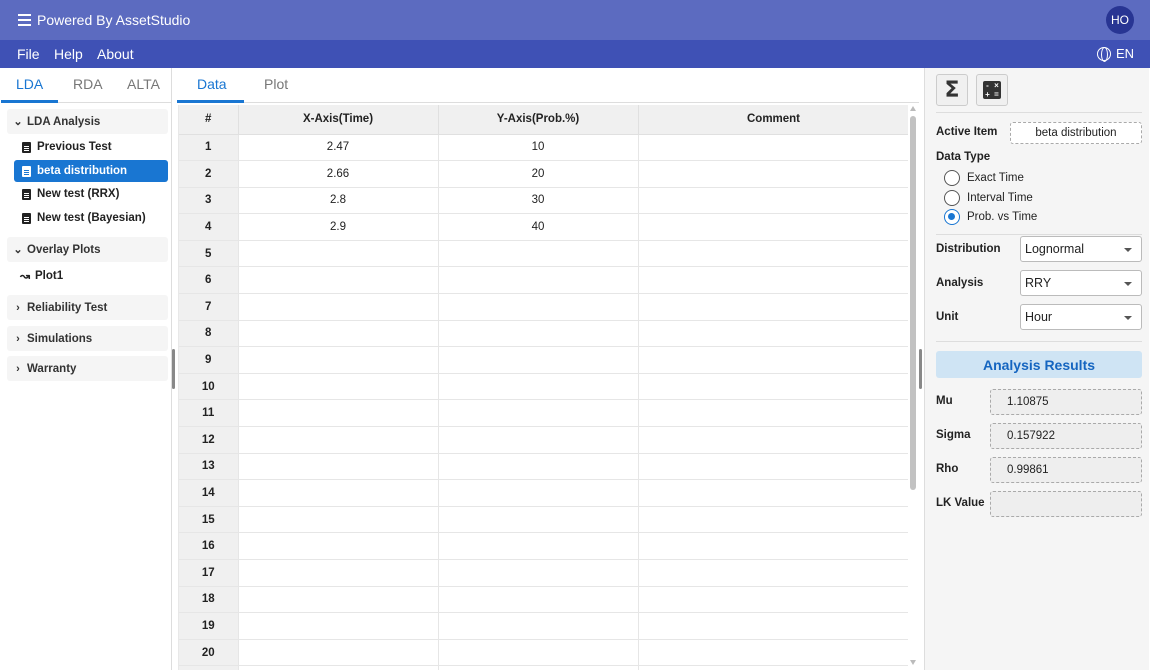 Image resolution: width=1150 pixels, height=670 pixels. Describe the element at coordinates (913, 662) in the screenshot. I see `scroll-down-icon` at that location.